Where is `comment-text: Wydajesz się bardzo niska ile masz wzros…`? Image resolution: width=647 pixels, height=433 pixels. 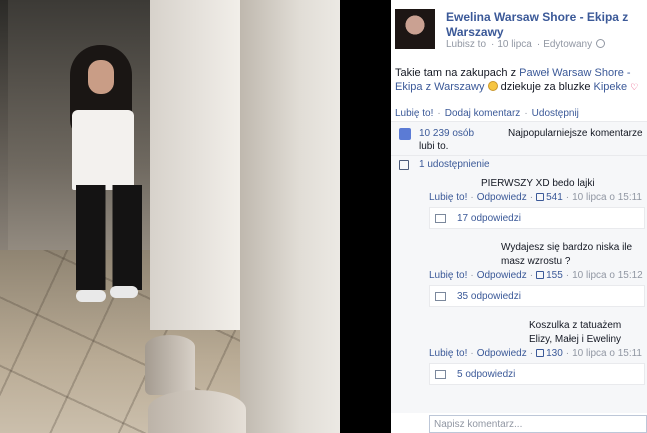 comment-text: Wydajesz się bardzo niska ile masz wzros… is located at coordinates (567, 254).